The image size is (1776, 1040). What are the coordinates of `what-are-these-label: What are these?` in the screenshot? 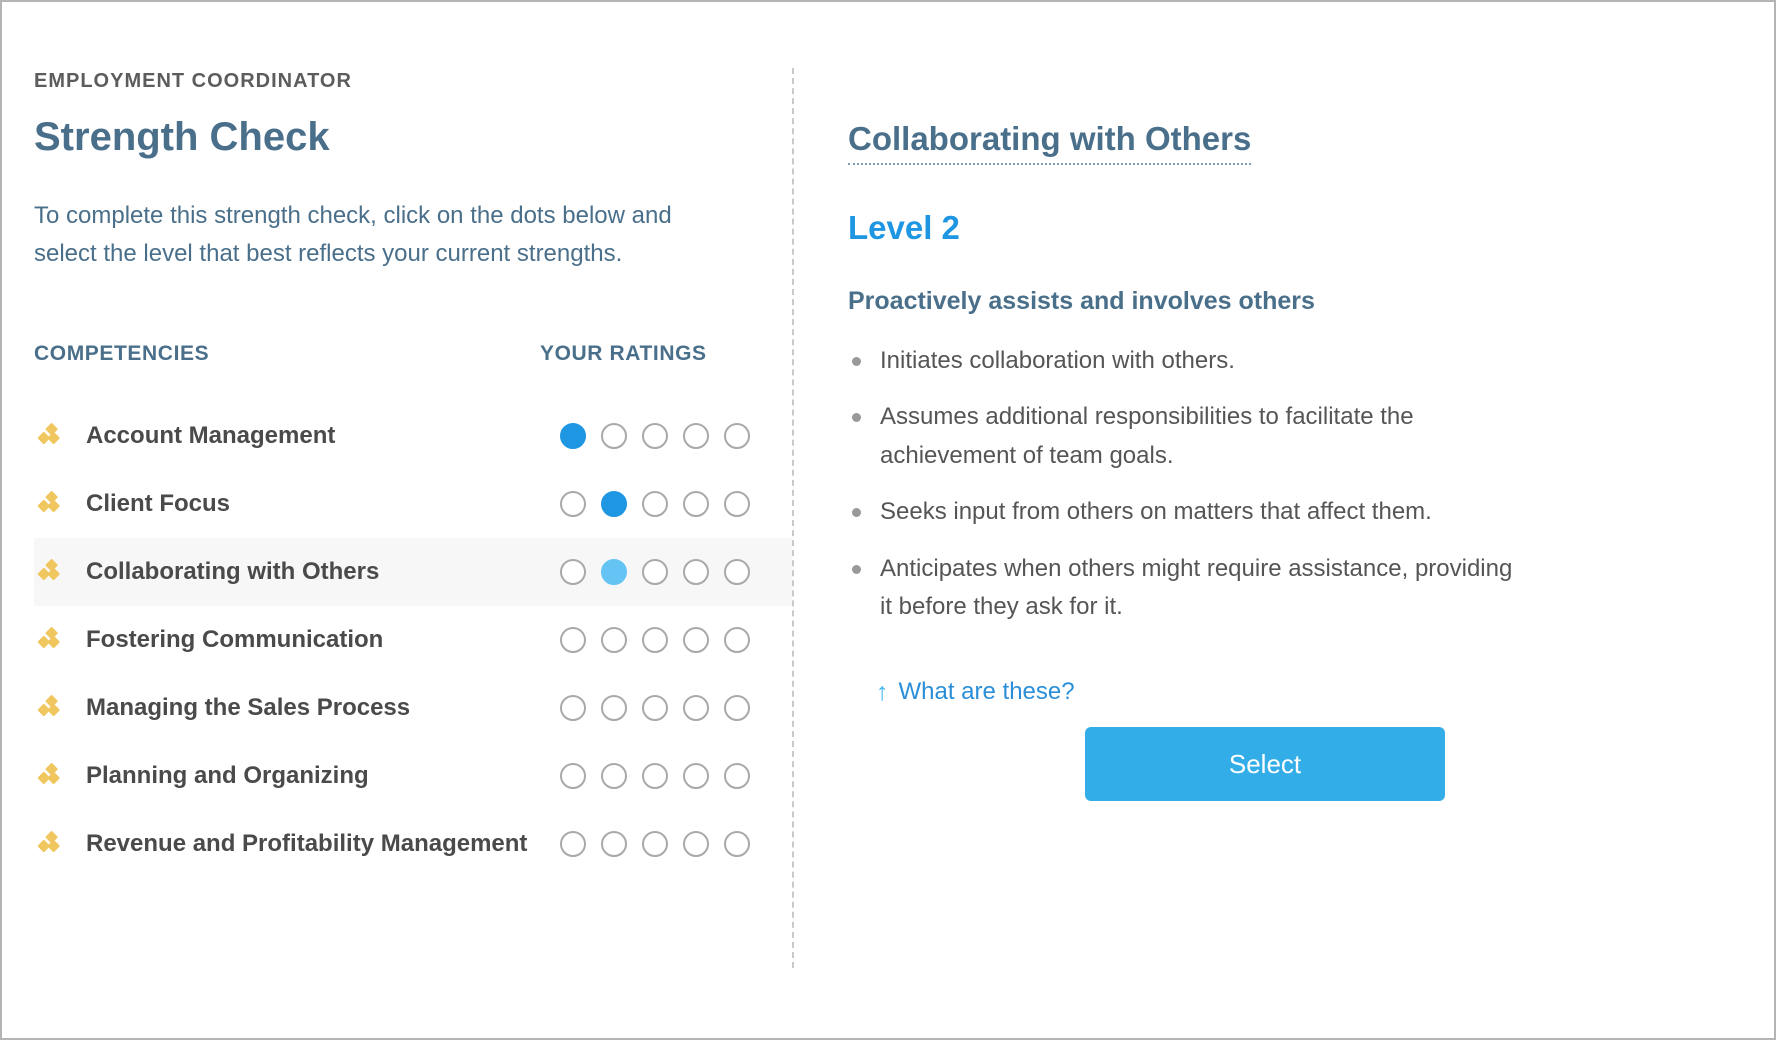 It's located at (986, 692).